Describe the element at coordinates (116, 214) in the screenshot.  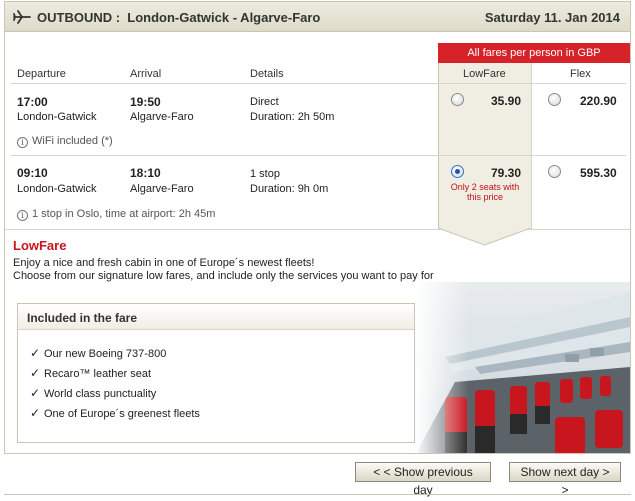
I see `flight-info: i1 stop in Oslo, time at airport: 2h 45m` at that location.